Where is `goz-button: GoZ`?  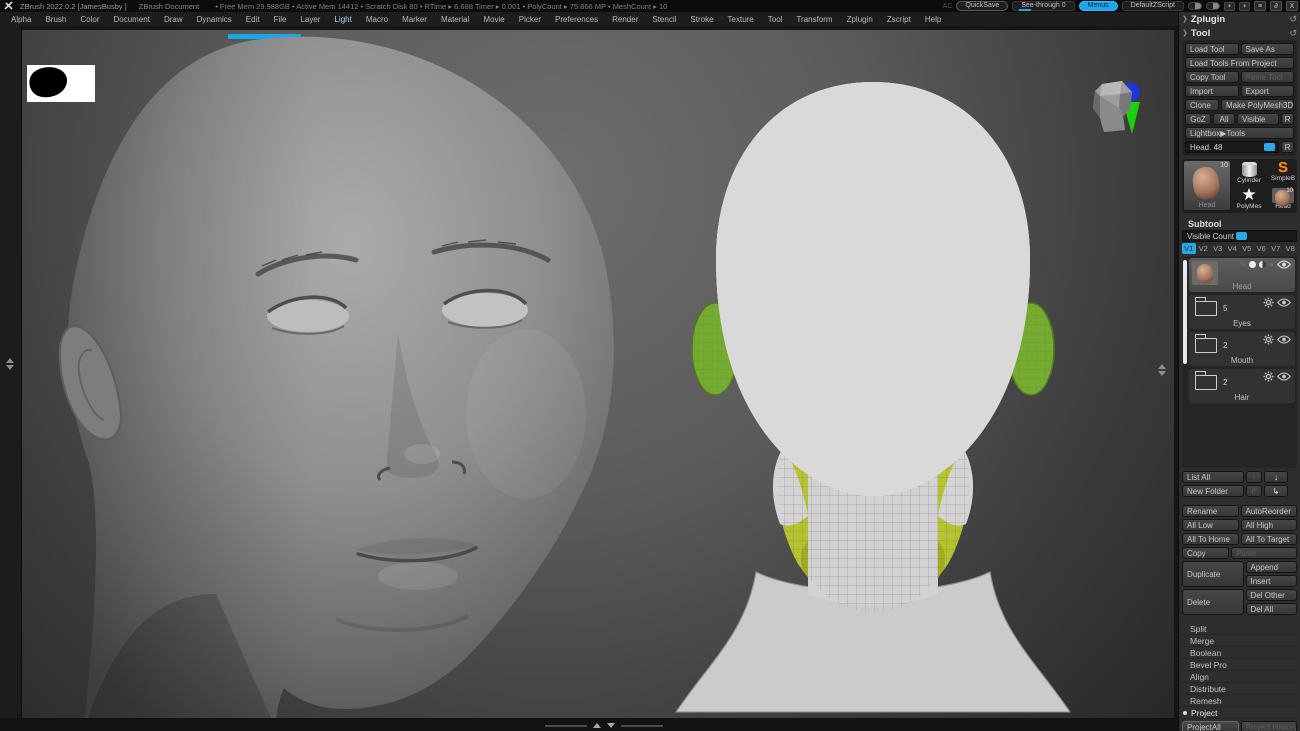 goz-button: GoZ is located at coordinates (1198, 119).